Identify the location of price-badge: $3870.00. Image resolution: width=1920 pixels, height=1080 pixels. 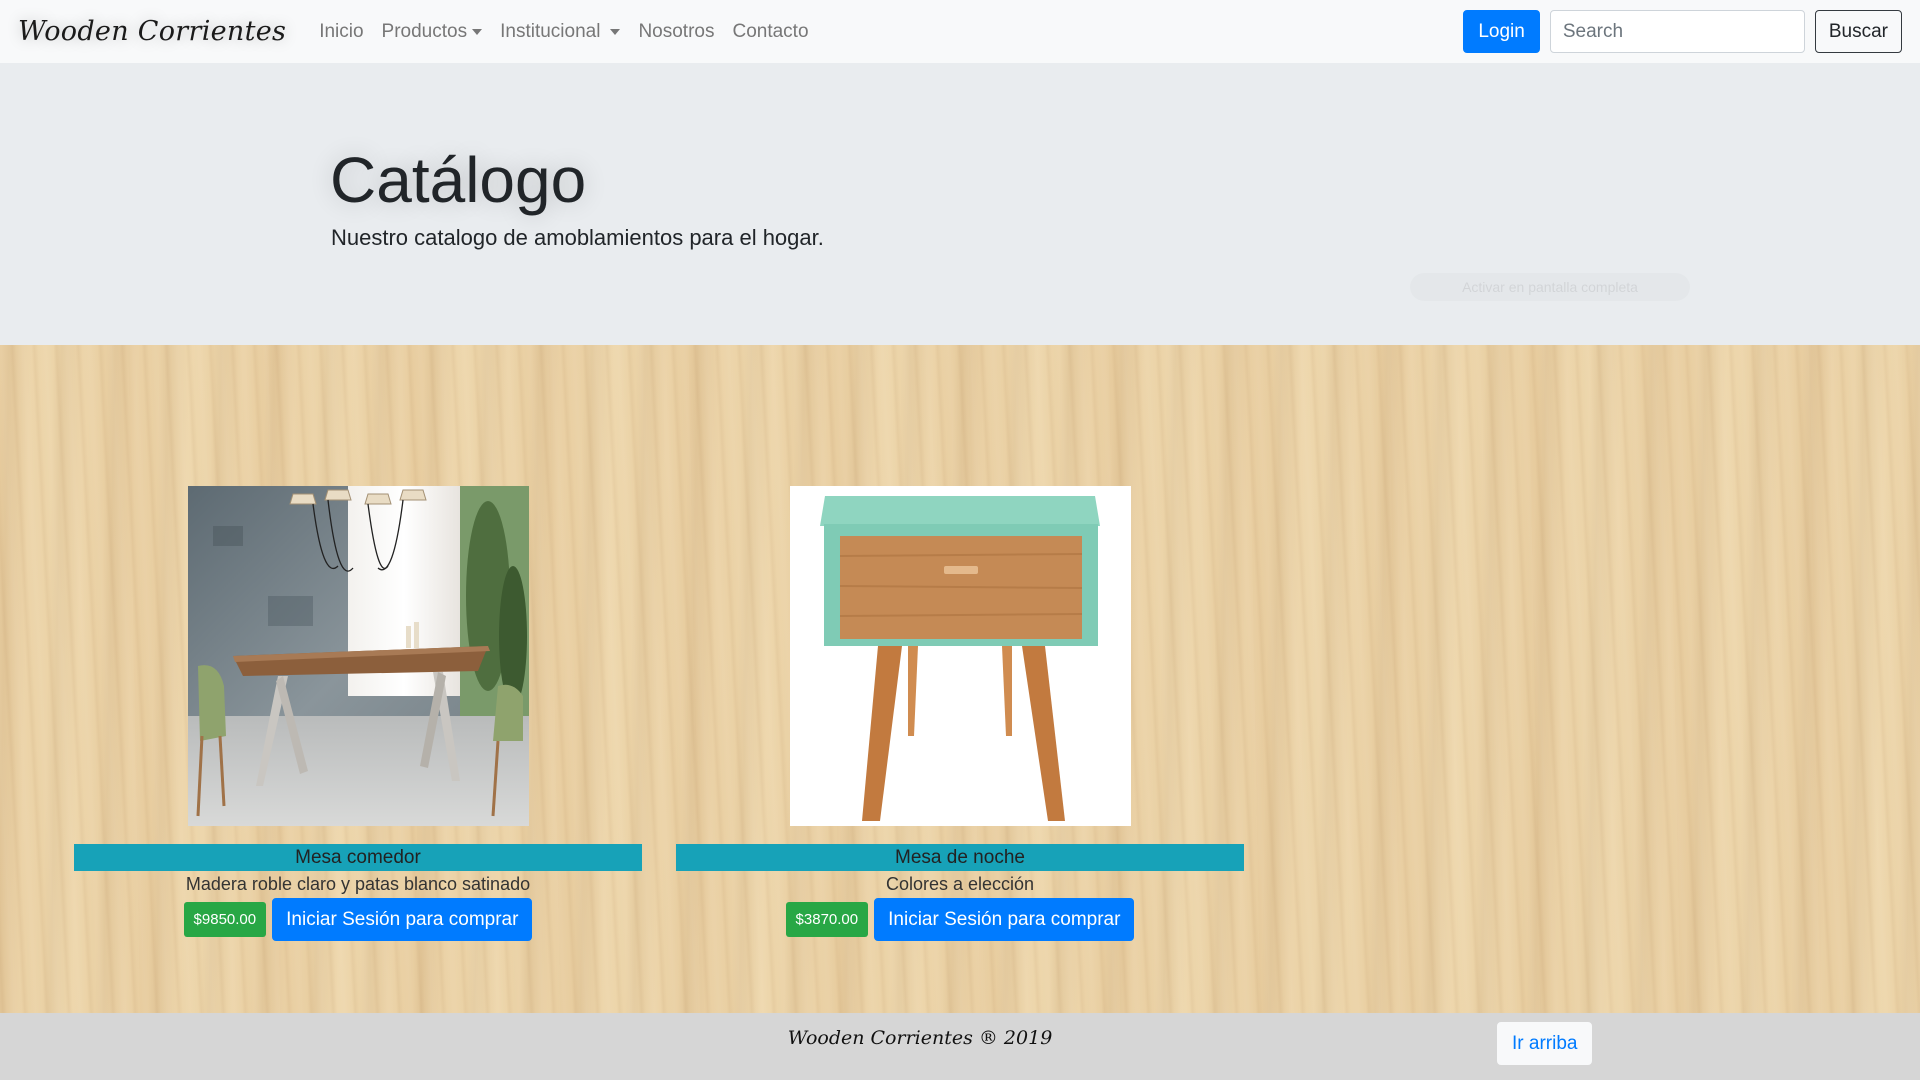
(827, 919).